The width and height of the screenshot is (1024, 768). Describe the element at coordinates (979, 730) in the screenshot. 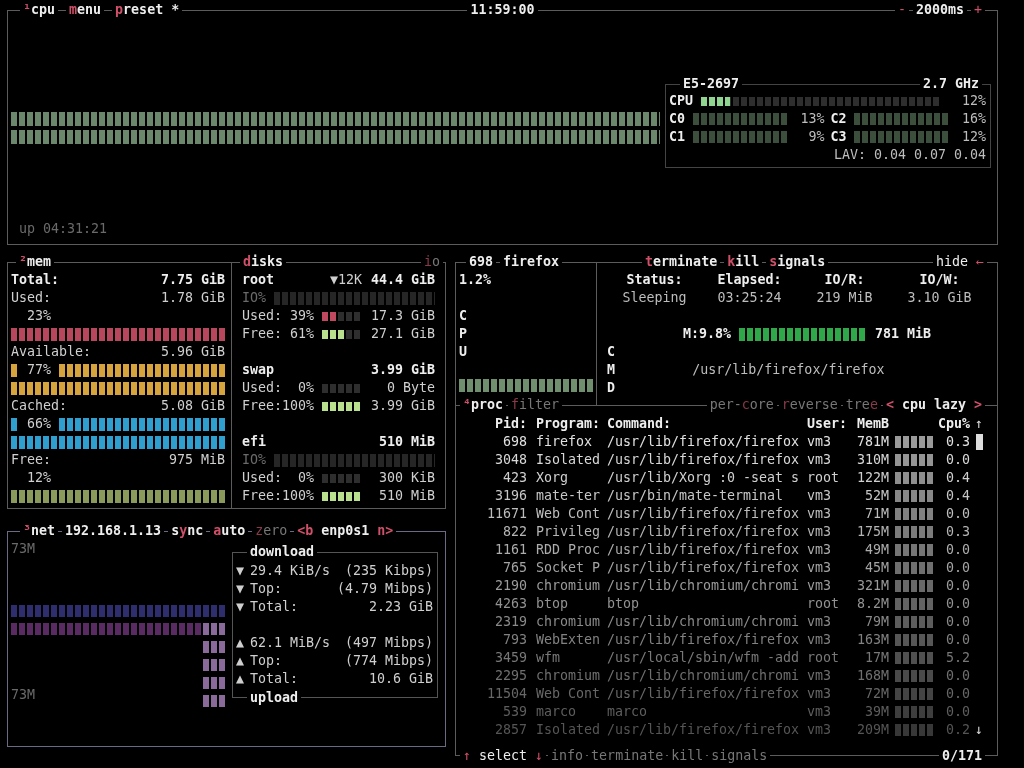

I see `scroll-down-icon: ↓` at that location.